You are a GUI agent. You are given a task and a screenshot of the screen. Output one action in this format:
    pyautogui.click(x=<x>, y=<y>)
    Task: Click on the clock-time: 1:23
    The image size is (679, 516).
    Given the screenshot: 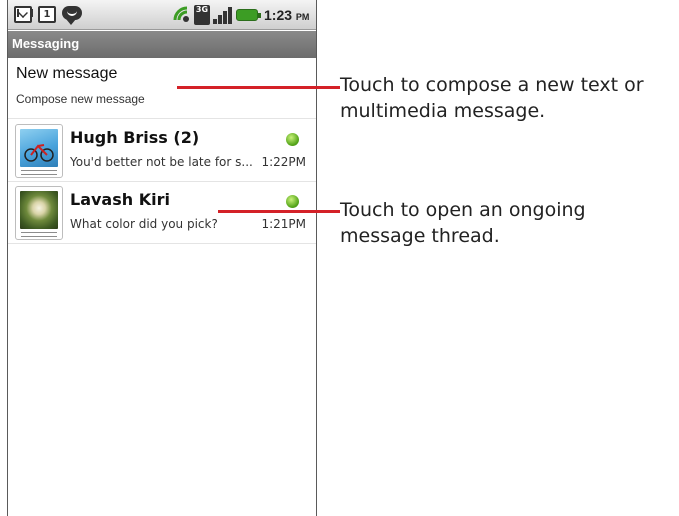 What is the action you would take?
    pyautogui.click(x=278, y=15)
    